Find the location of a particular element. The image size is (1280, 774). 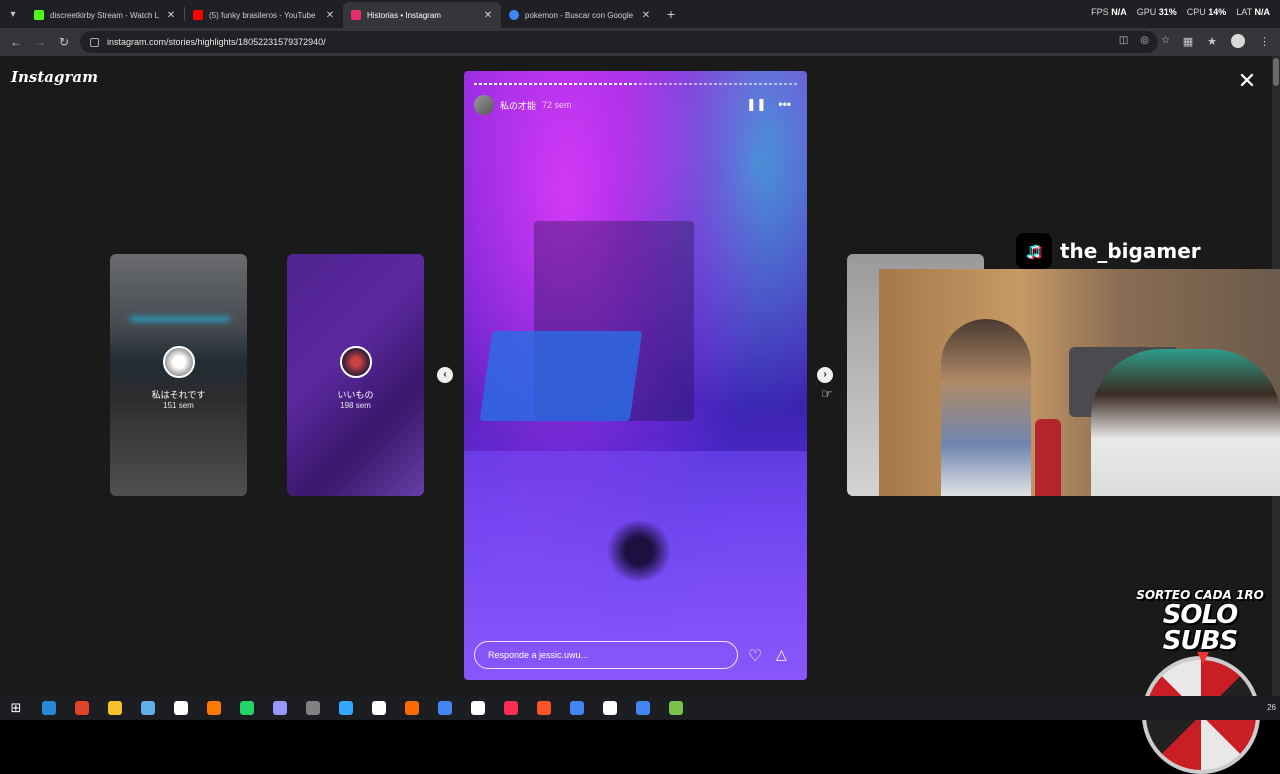

tab-title: (5) funky brasileros - YouTube is located at coordinates (262, 15).